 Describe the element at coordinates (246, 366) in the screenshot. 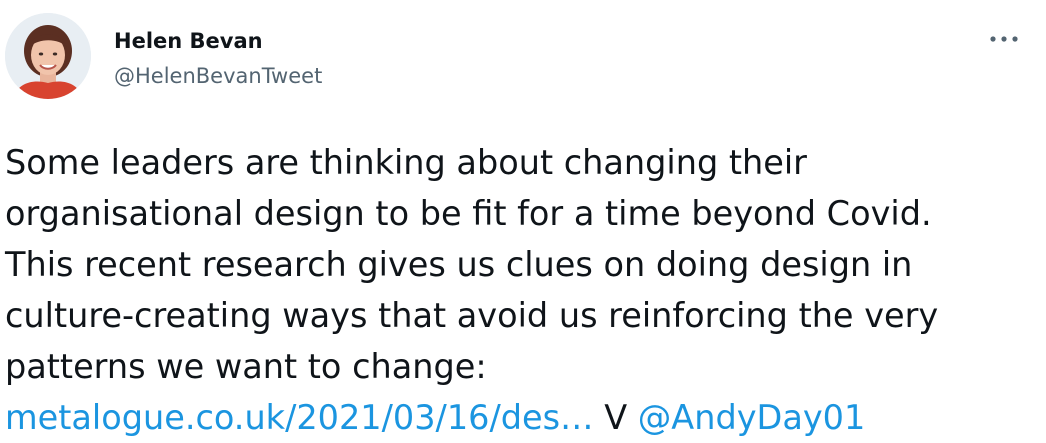

I see `tweet-text-line: patterns we want to change:` at that location.